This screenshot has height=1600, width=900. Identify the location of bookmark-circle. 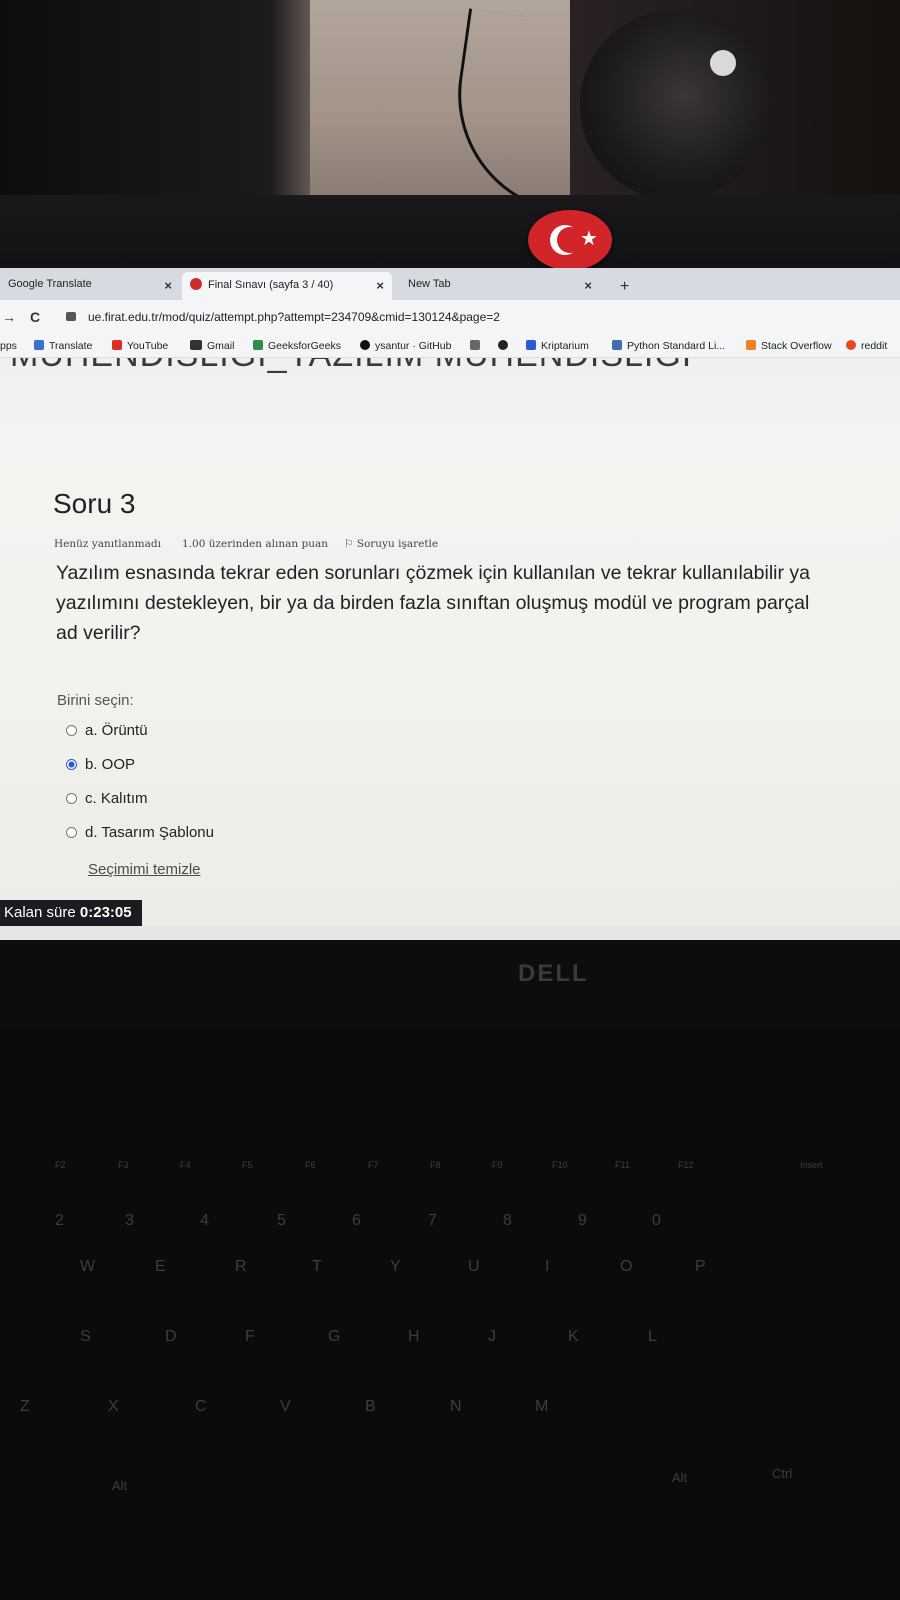
(505, 346).